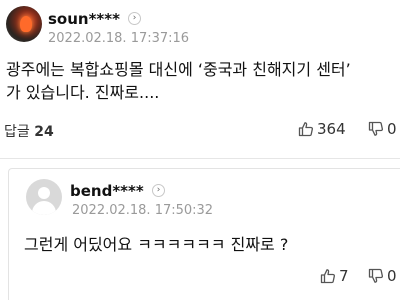 Image resolution: width=400 pixels, height=300 pixels. What do you see at coordinates (84, 19) in the screenshot?
I see `comment-username: soun****` at bounding box center [84, 19].